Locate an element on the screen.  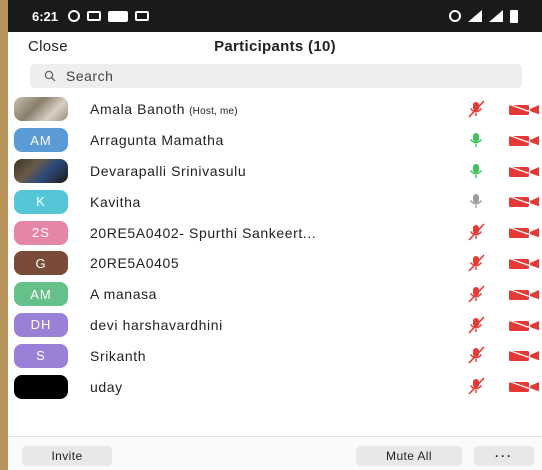
participant-name: 20RE5A0405 is located at coordinates (134, 263).